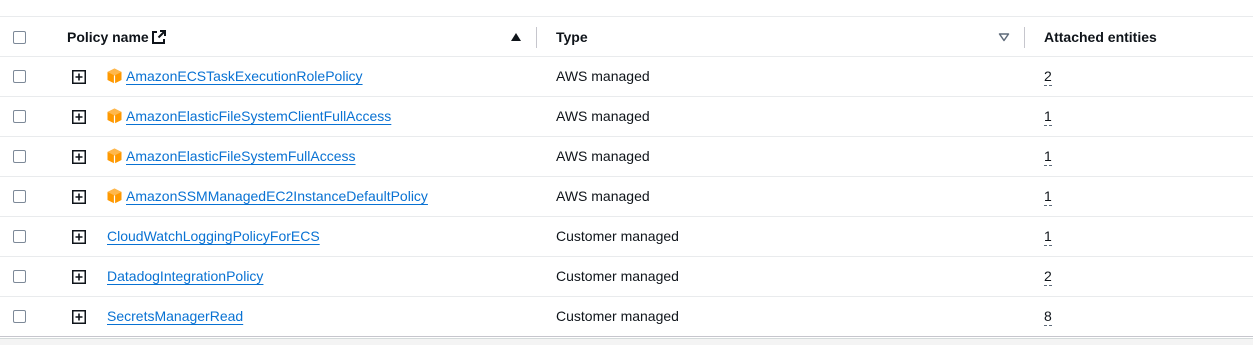 The width and height of the screenshot is (1253, 345). What do you see at coordinates (258, 116) in the screenshot?
I see `policy-name-link: AmazonElasticFileSystemClientFullAccess` at bounding box center [258, 116].